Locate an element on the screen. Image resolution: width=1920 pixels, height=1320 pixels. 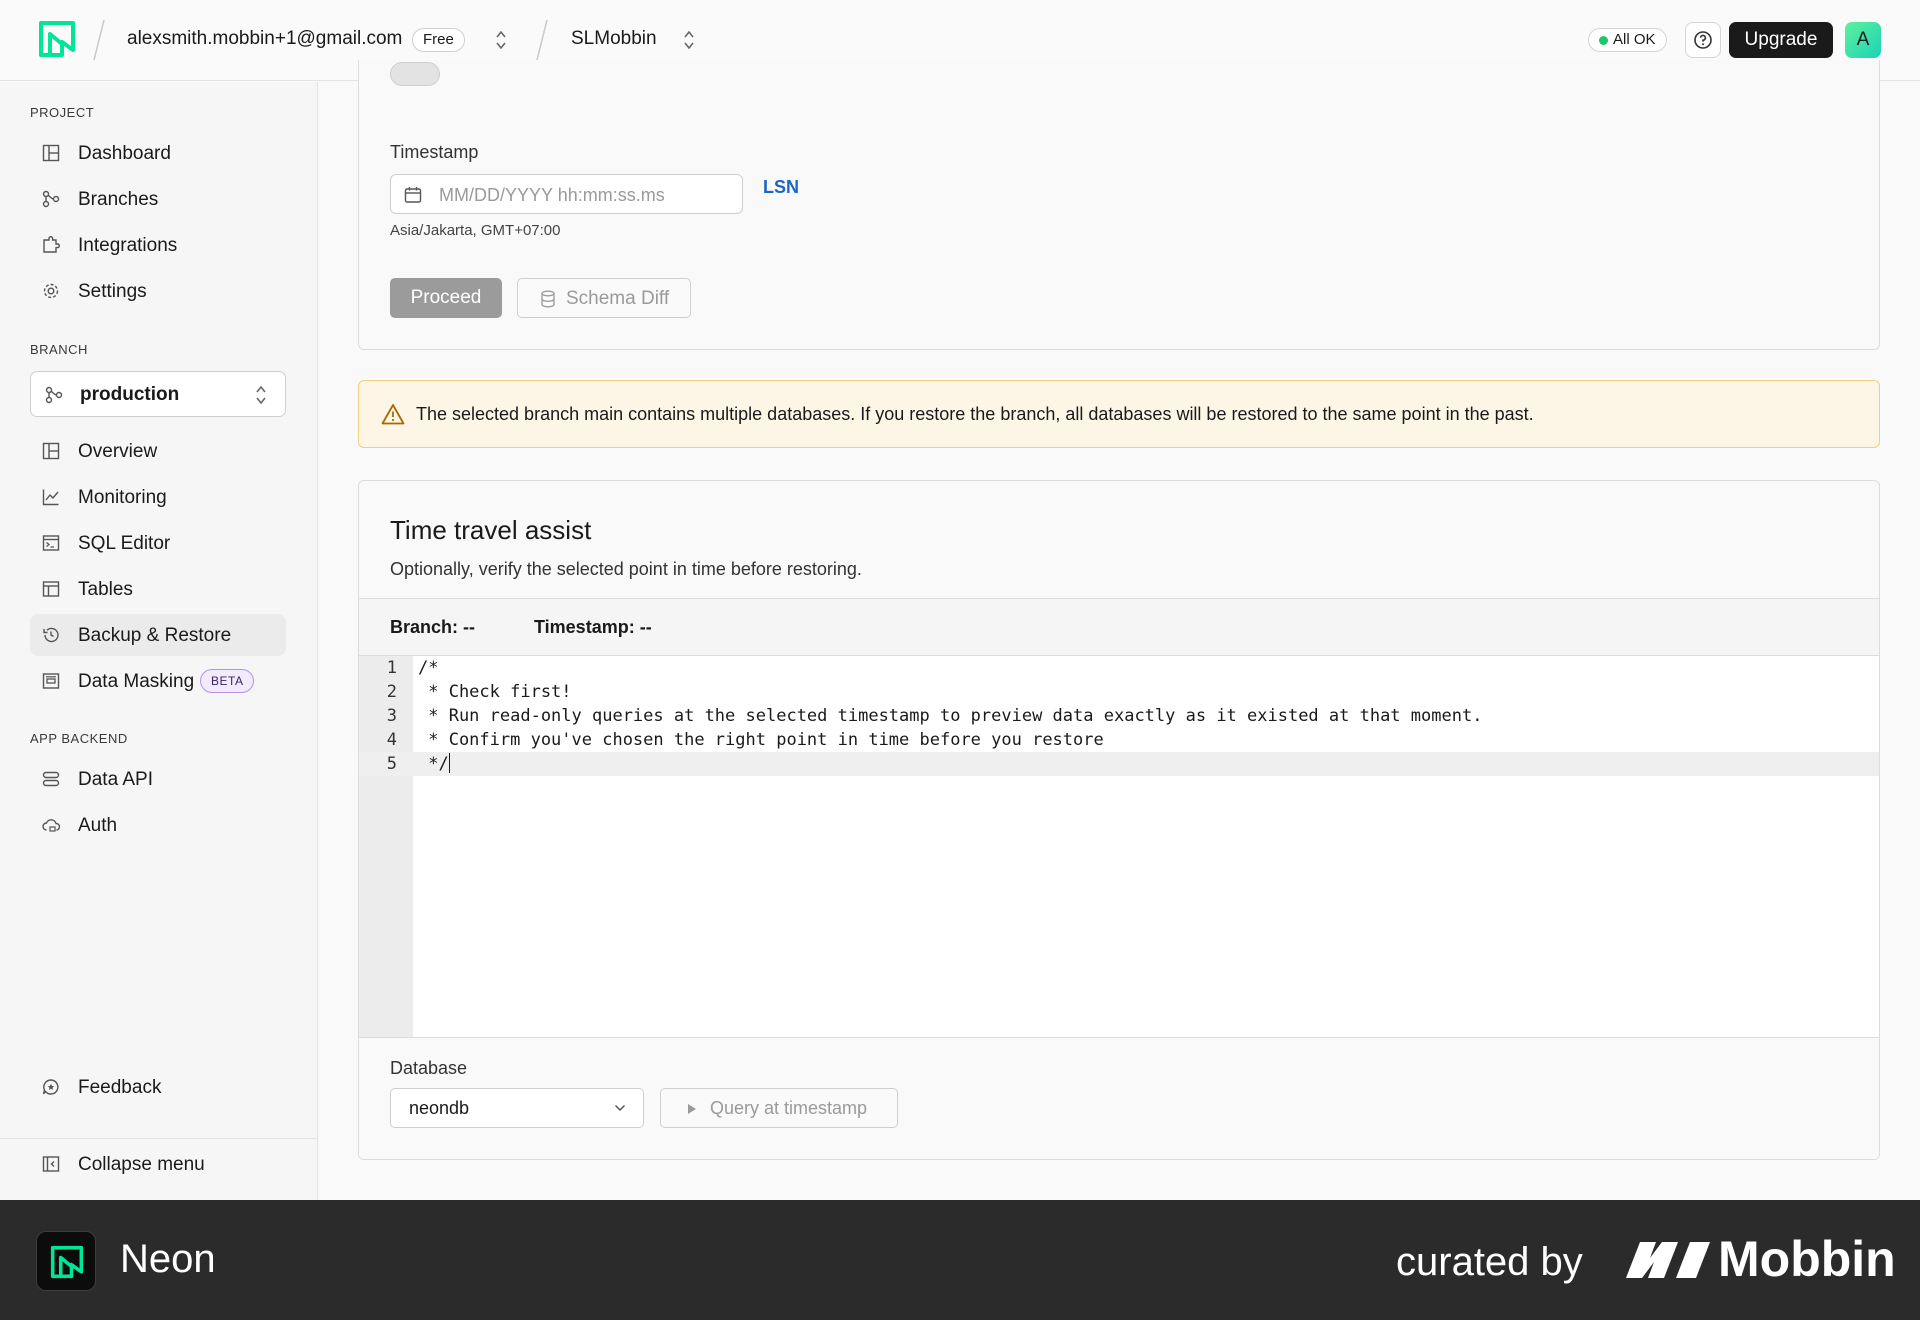
question-icon is located at coordinates (1703, 40).